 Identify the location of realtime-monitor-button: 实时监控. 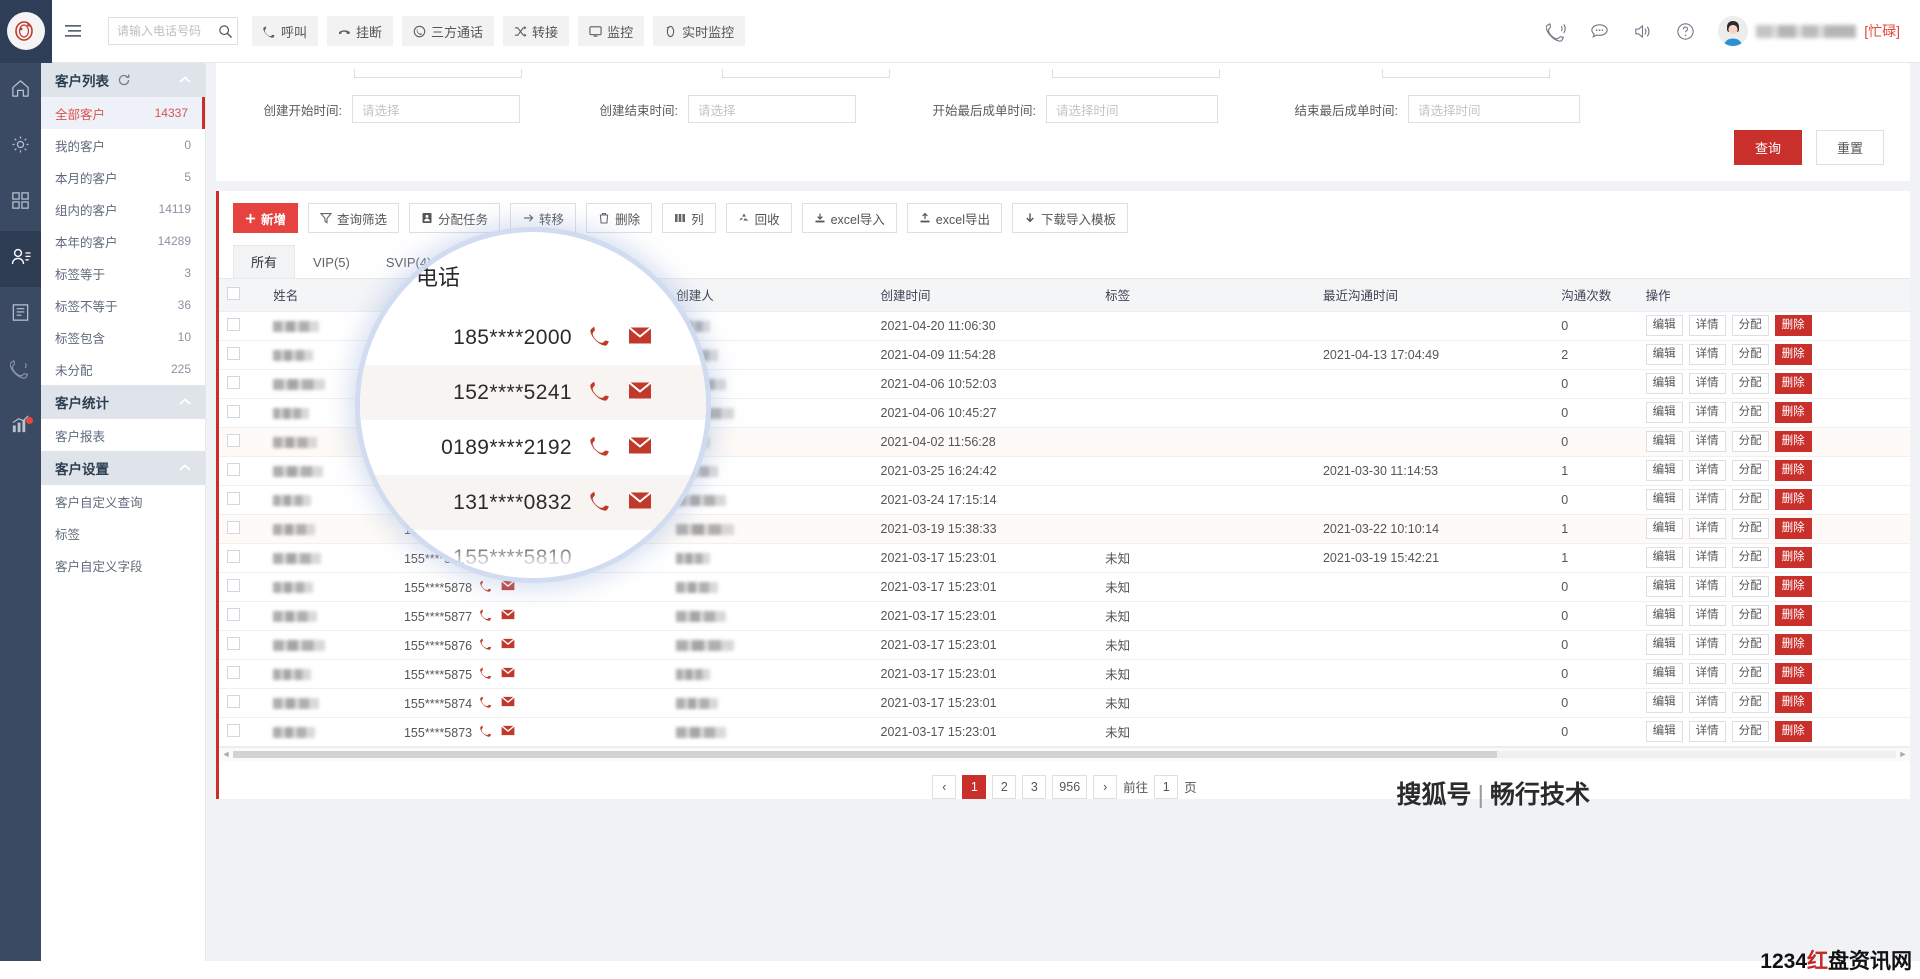
(699, 31).